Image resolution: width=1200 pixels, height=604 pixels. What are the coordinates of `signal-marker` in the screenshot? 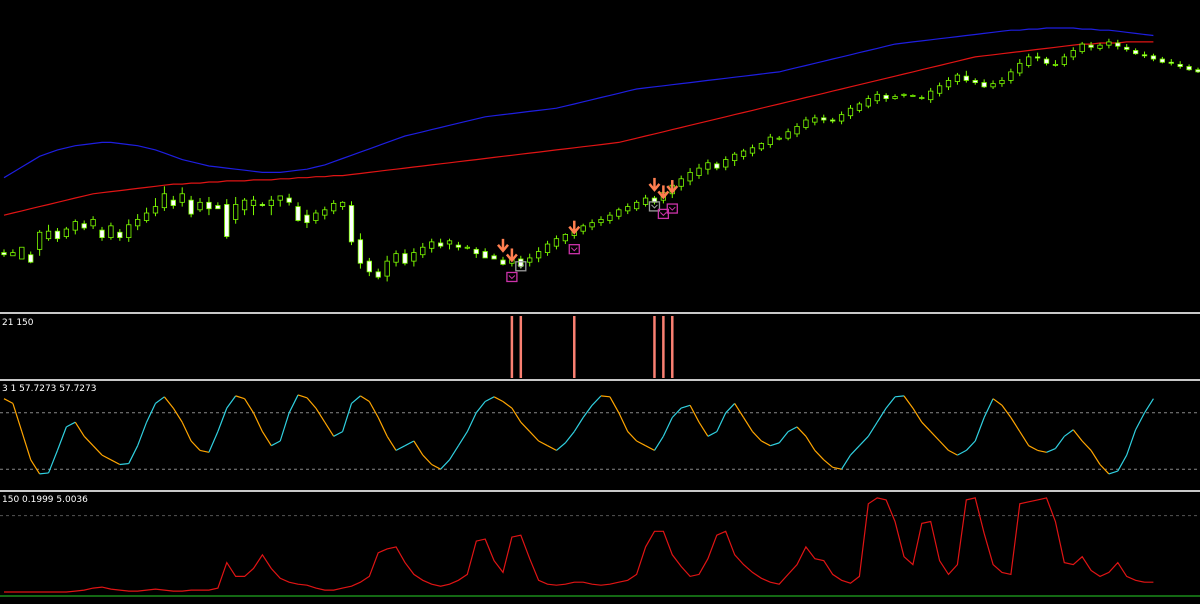 It's located at (574, 249).